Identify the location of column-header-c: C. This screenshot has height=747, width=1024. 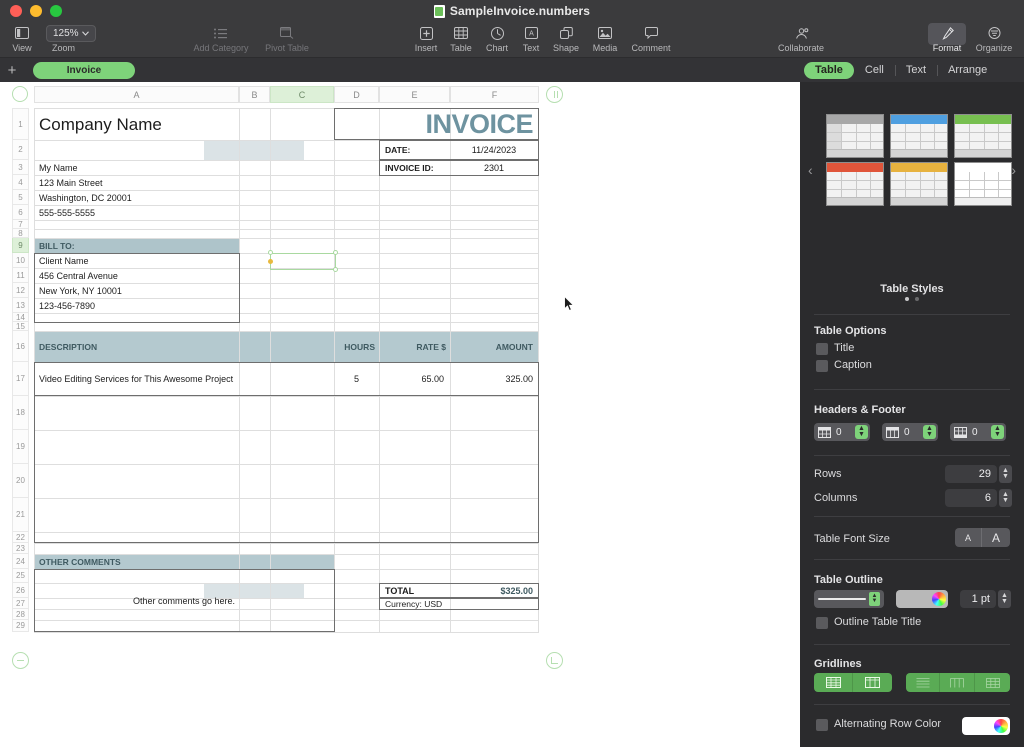
(302, 94).